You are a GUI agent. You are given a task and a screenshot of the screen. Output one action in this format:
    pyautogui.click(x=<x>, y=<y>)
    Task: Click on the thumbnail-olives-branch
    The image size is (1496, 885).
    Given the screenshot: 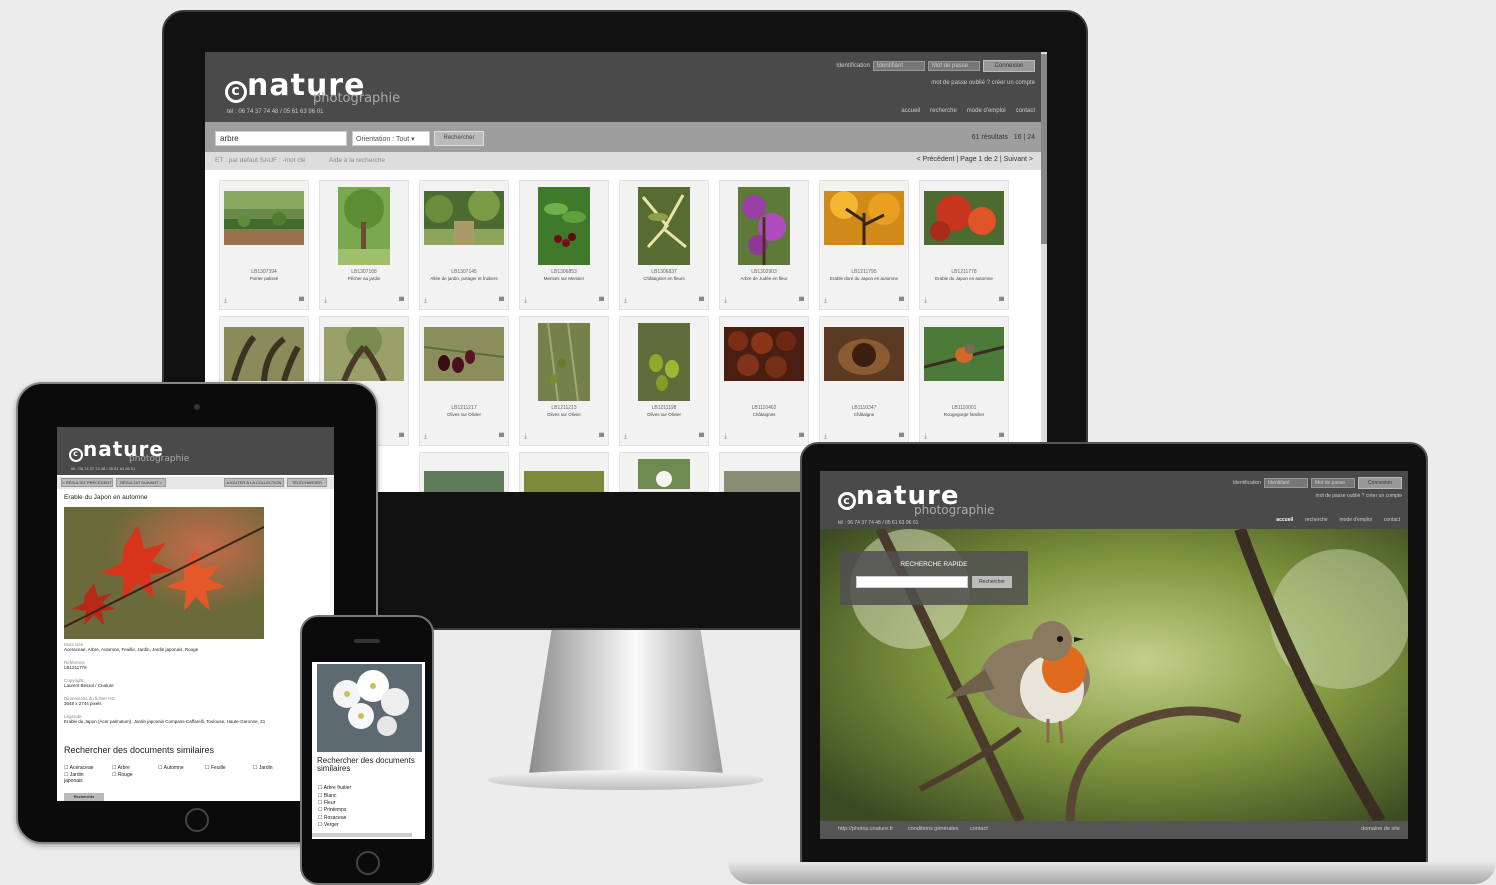 What is the action you would take?
    pyautogui.click(x=664, y=362)
    